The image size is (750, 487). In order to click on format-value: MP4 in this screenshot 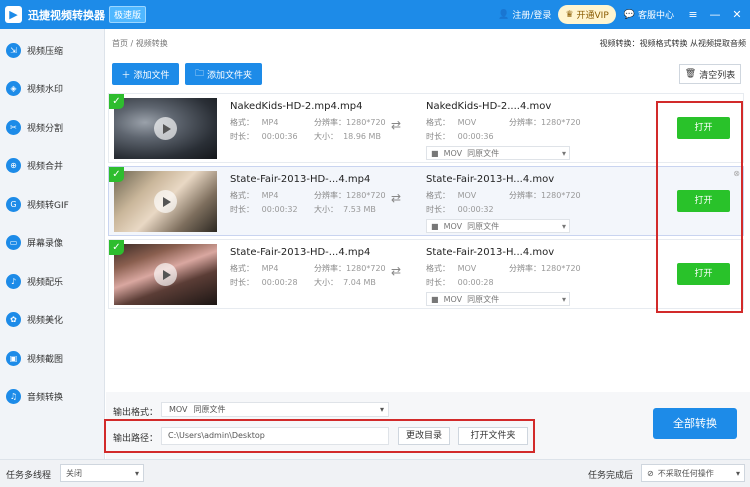, I will do `click(270, 122)`.